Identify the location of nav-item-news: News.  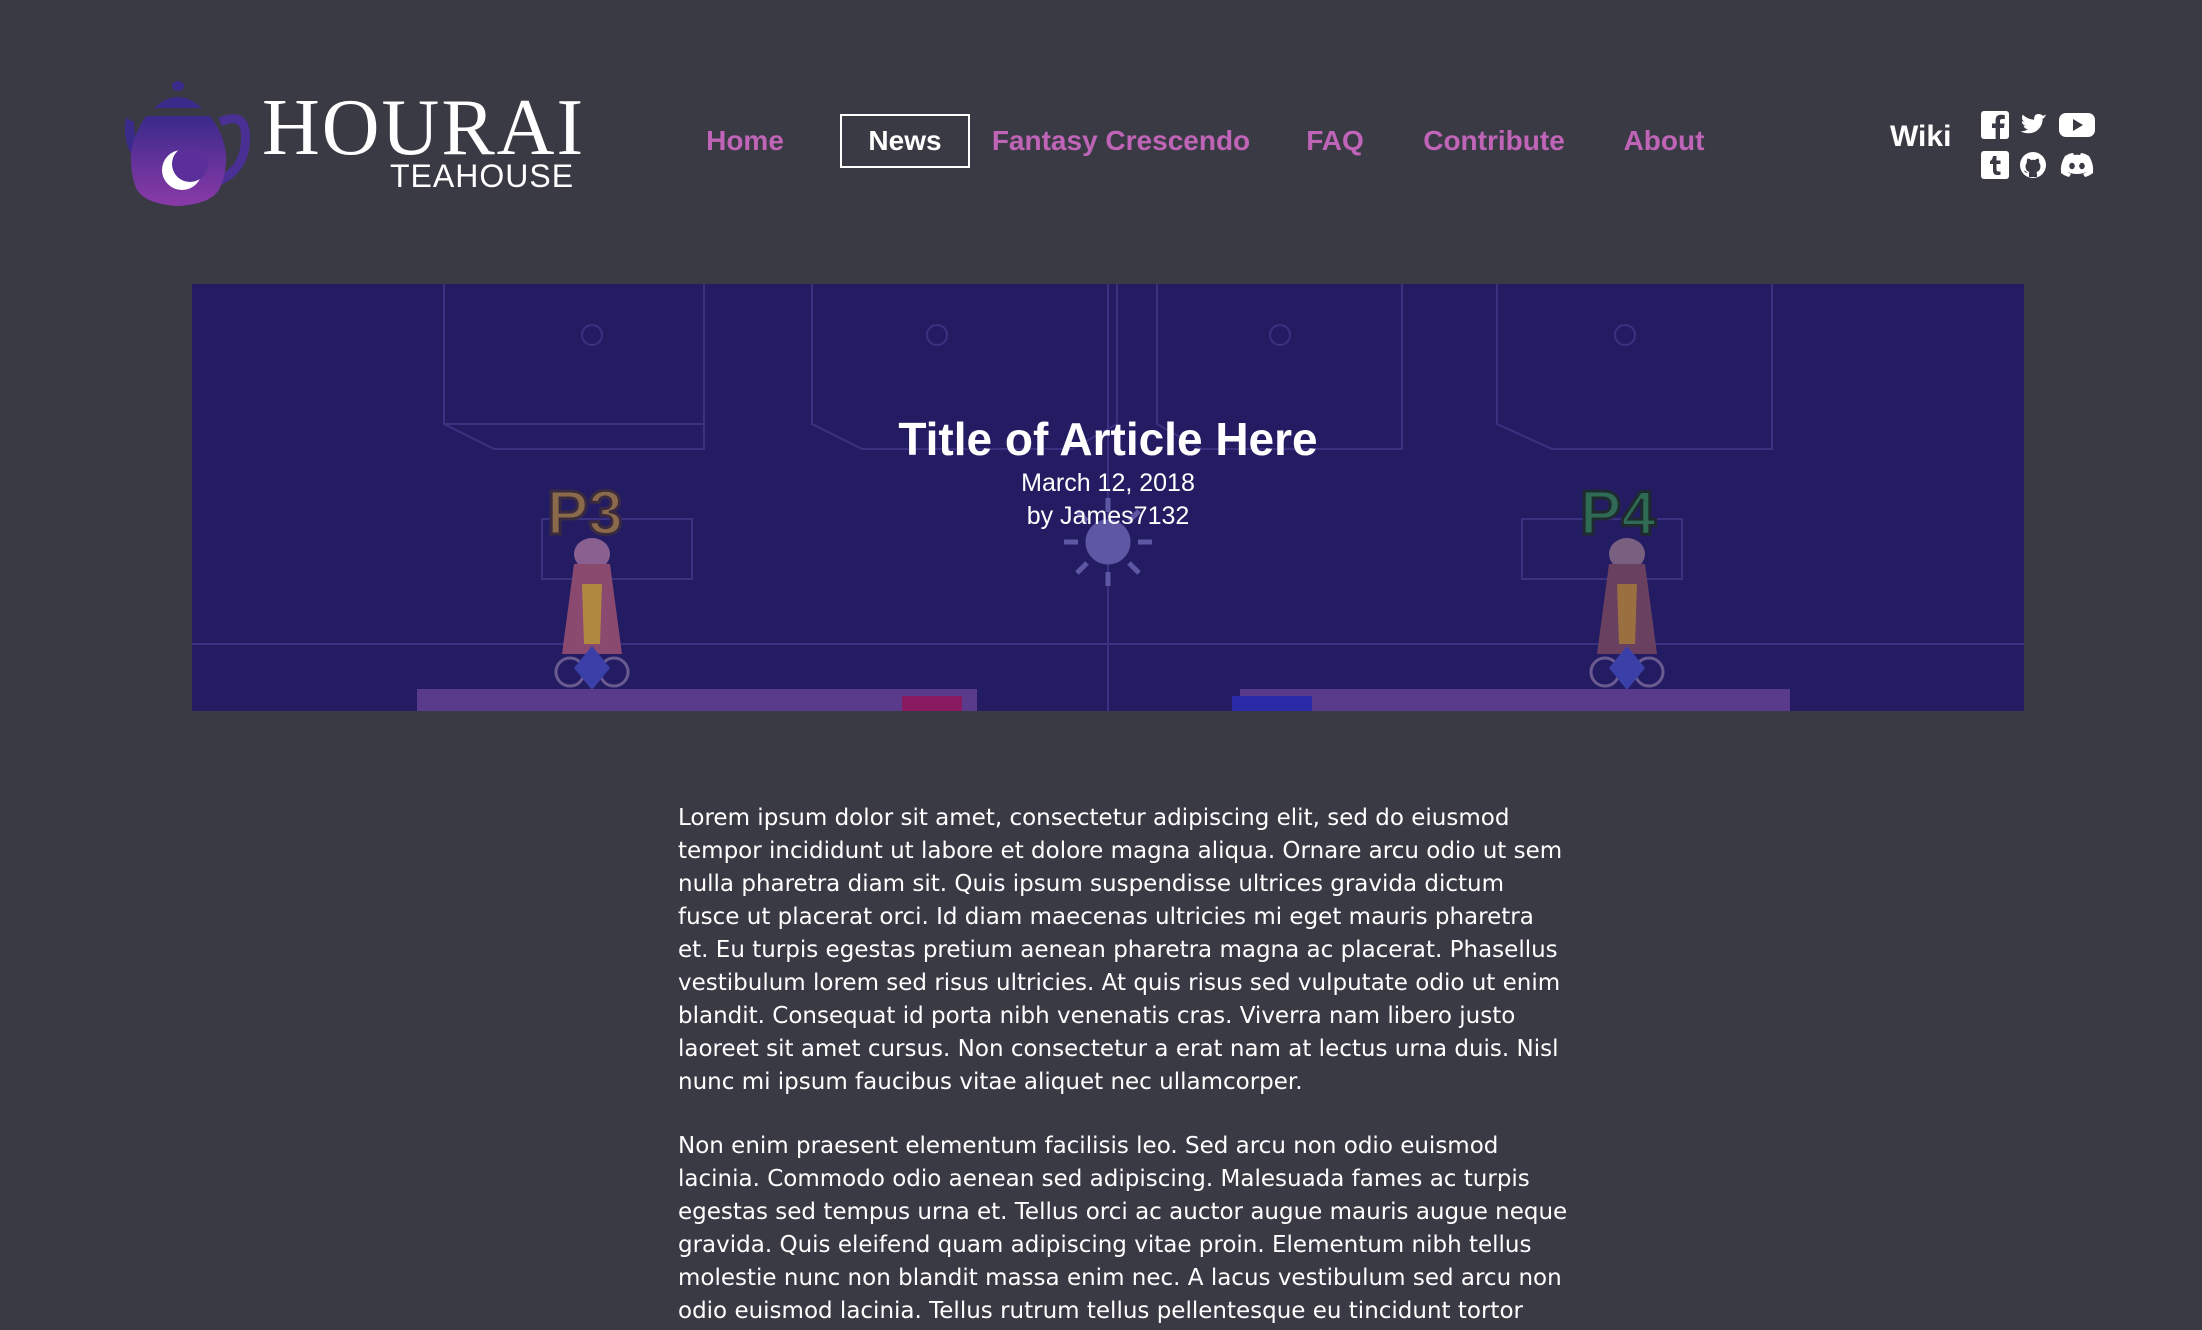
(905, 141).